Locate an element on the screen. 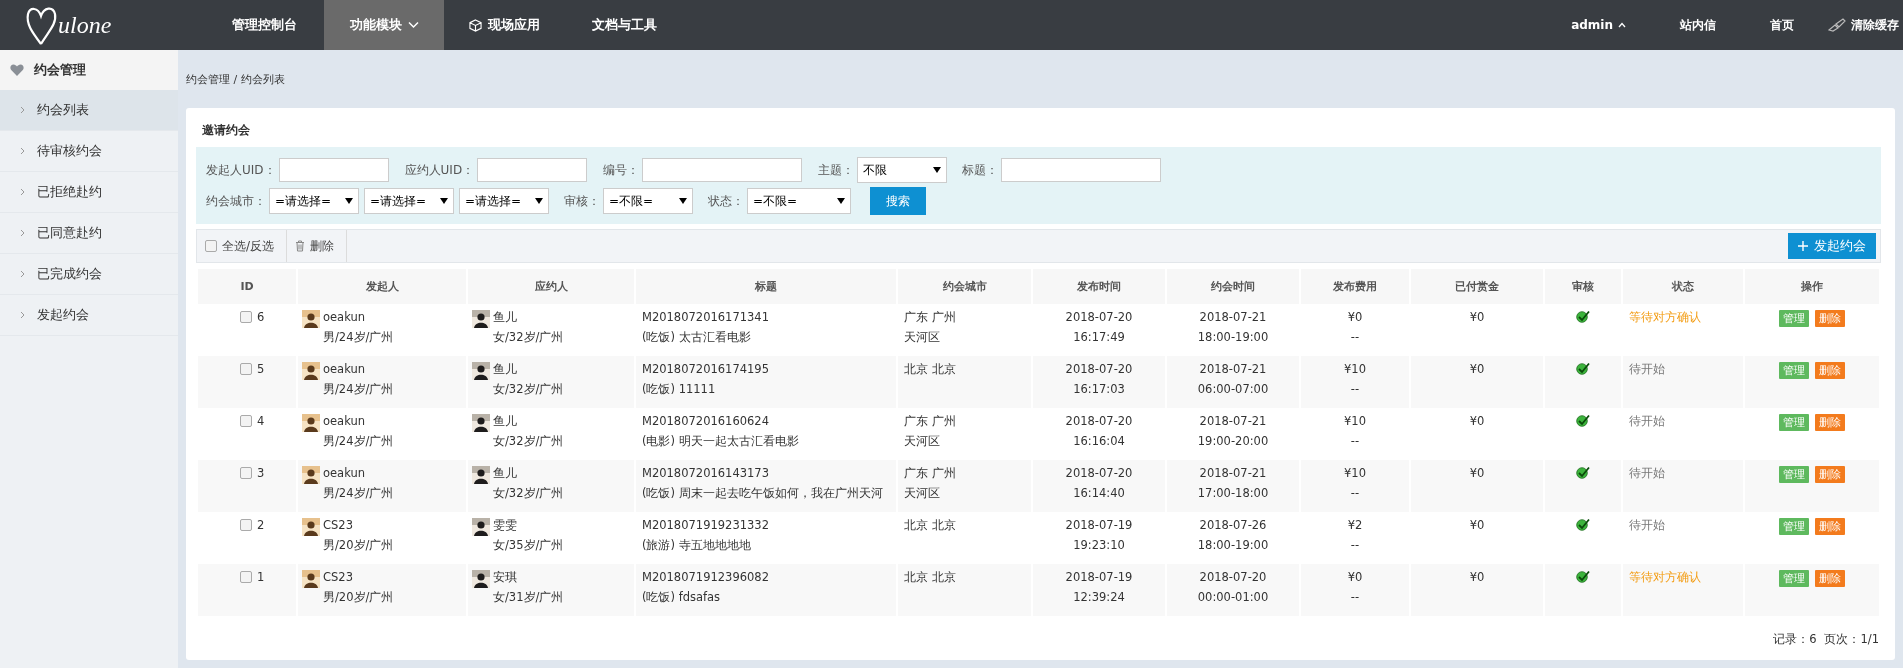 This screenshot has height=668, width=1903. sidebar-item: 待审核约会 is located at coordinates (89, 151).